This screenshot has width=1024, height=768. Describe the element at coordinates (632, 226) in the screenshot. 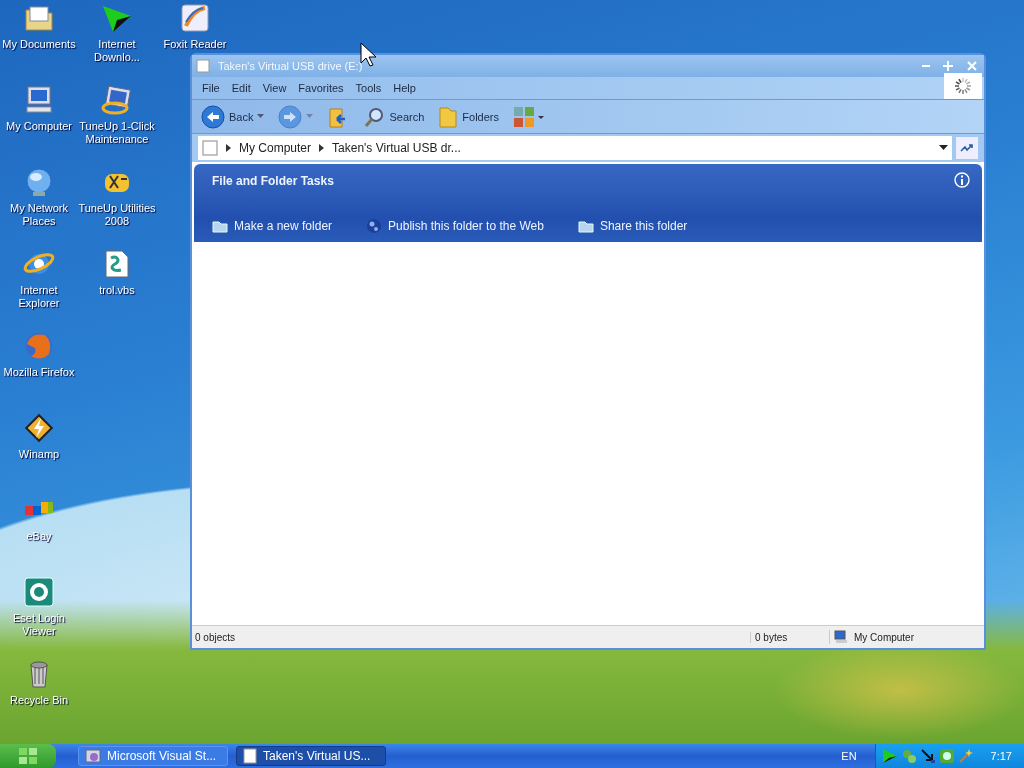

I see `task-link: Share this folder` at that location.